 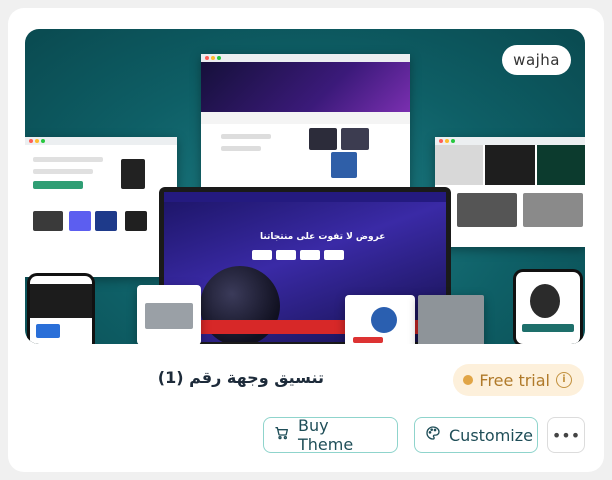 I want to click on preview-hero-text: عروض لا تفوت على منتجاتنا, so click(x=323, y=237).